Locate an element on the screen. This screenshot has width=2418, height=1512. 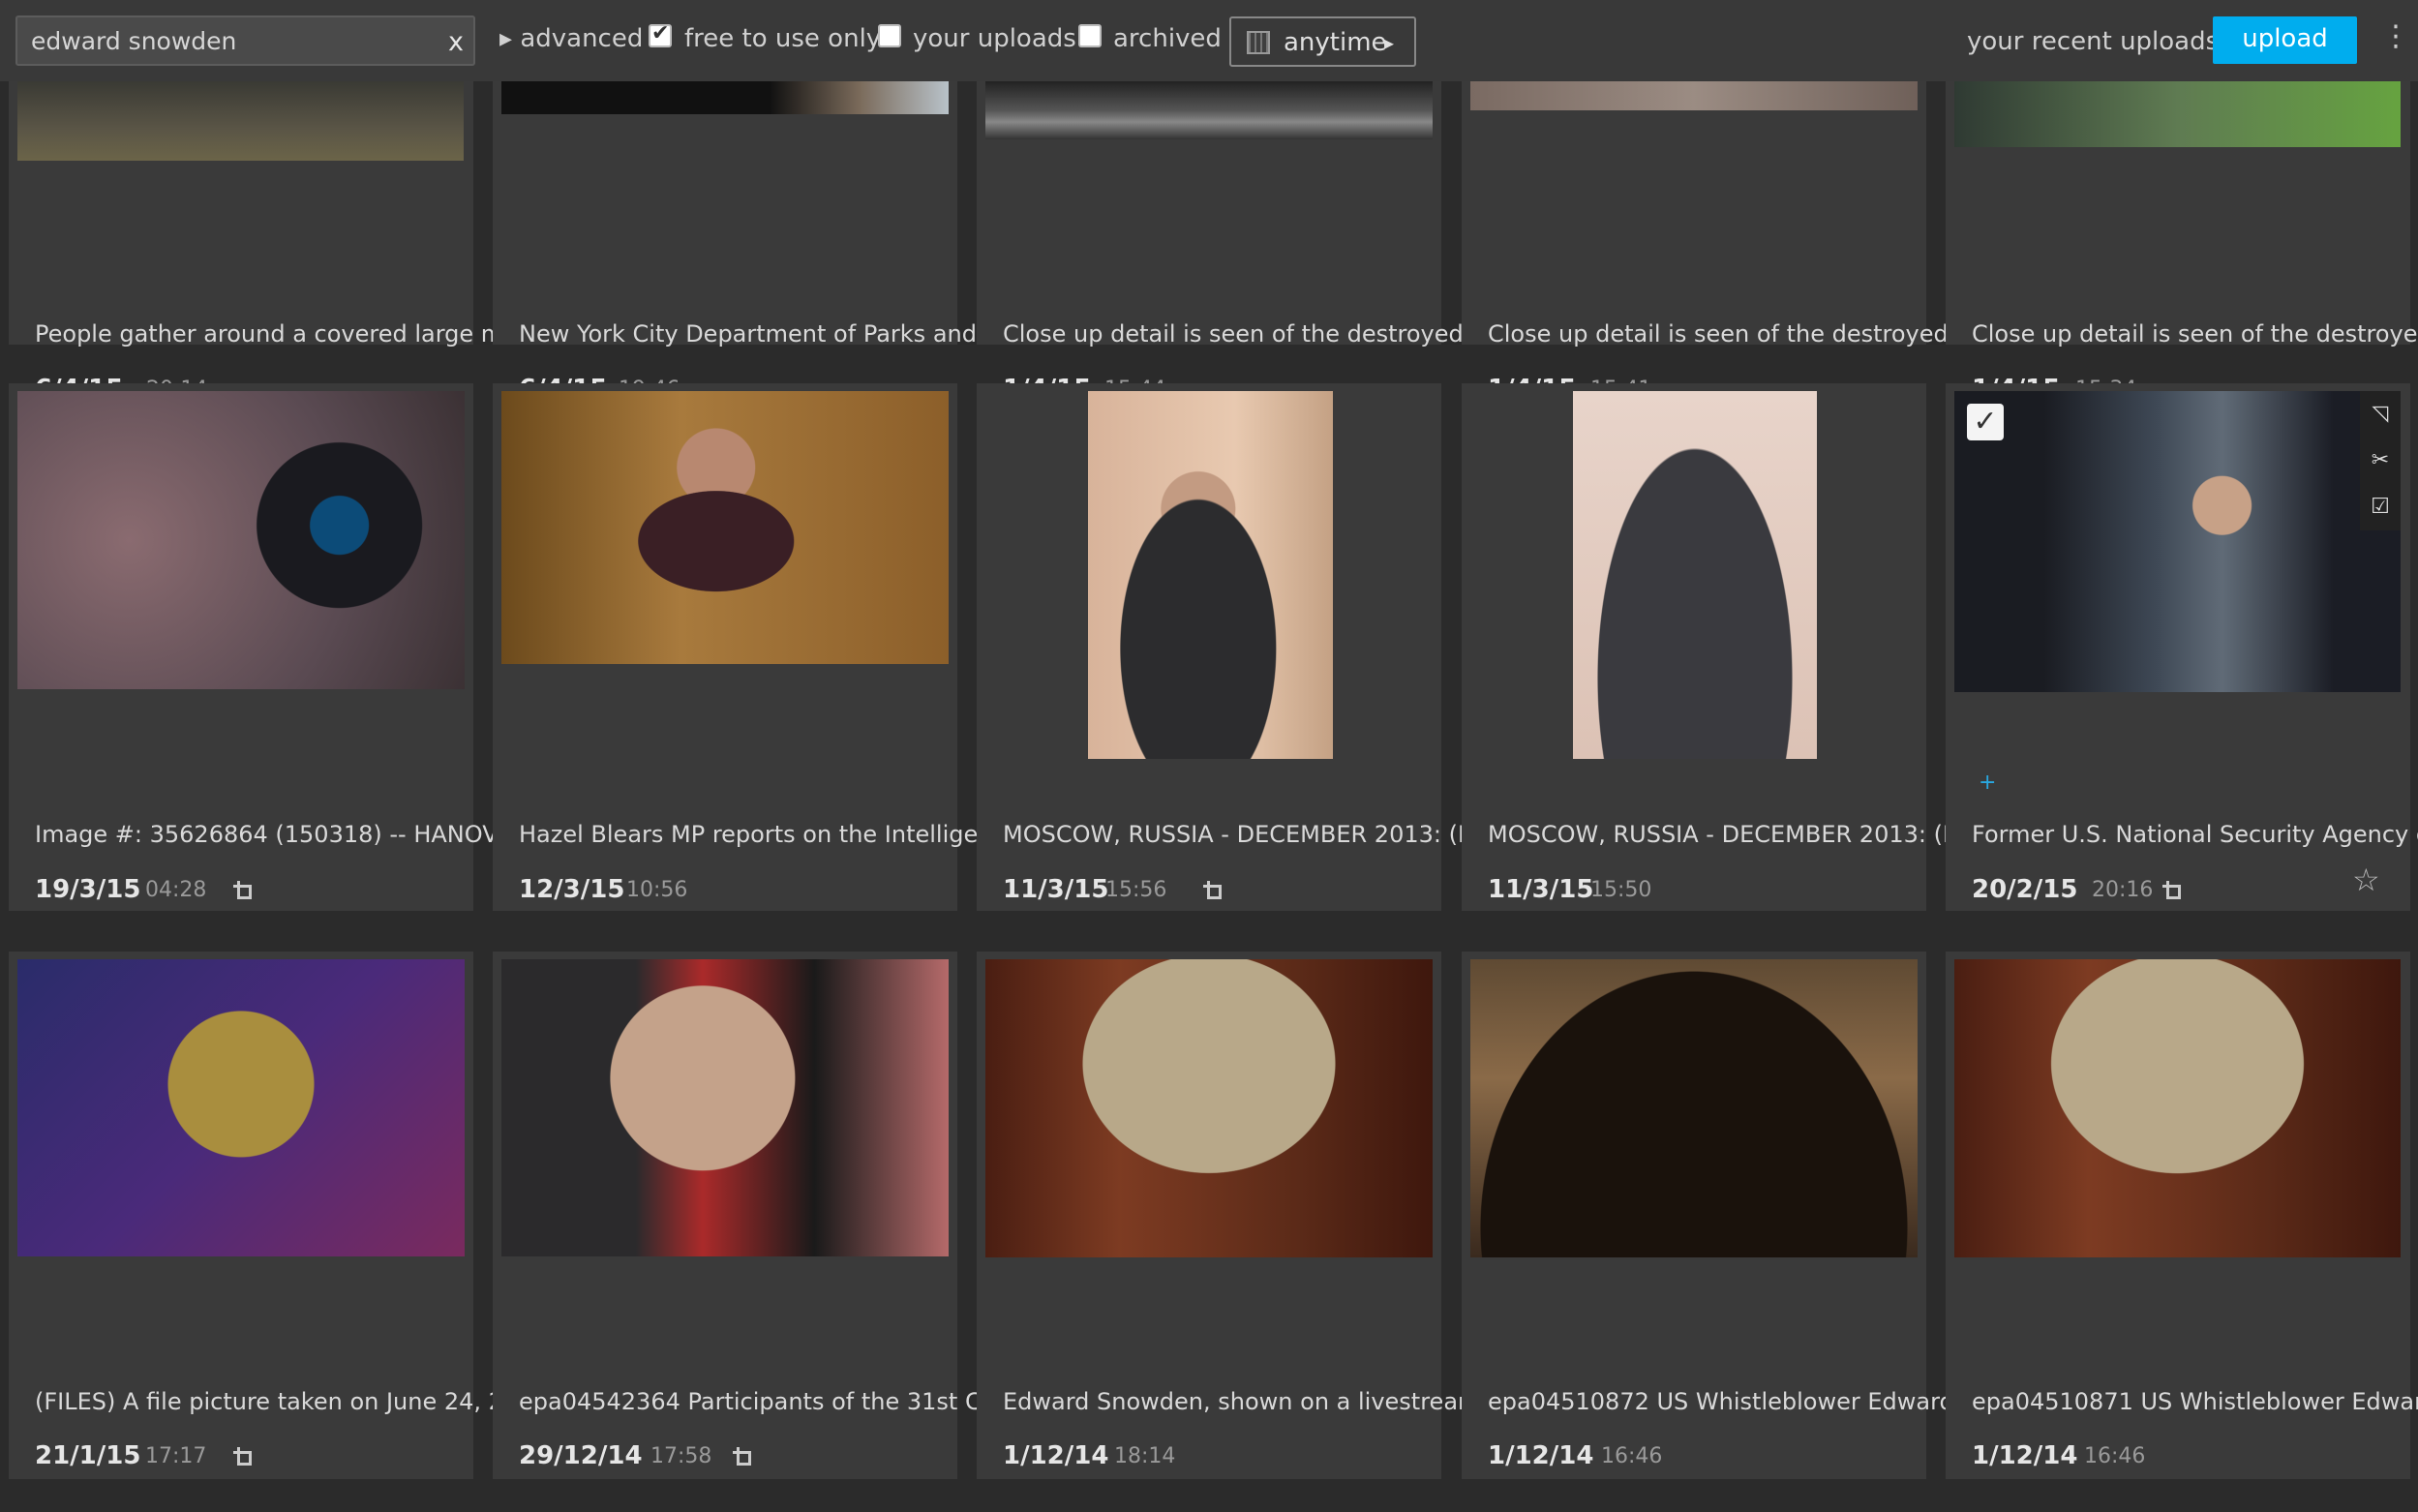
play-arrow-icon: ▸ is located at coordinates (1390, 42).